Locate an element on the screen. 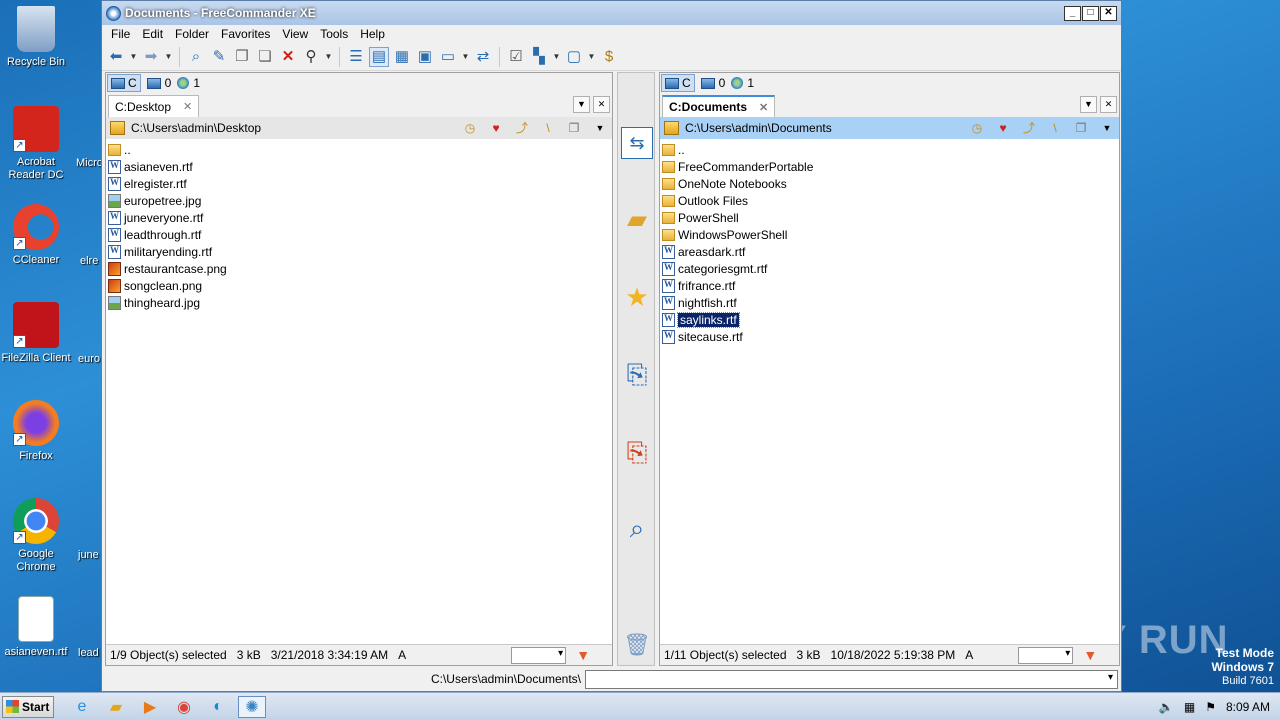 The width and height of the screenshot is (1280, 720). close-button: ✕ is located at coordinates (1108, 13).